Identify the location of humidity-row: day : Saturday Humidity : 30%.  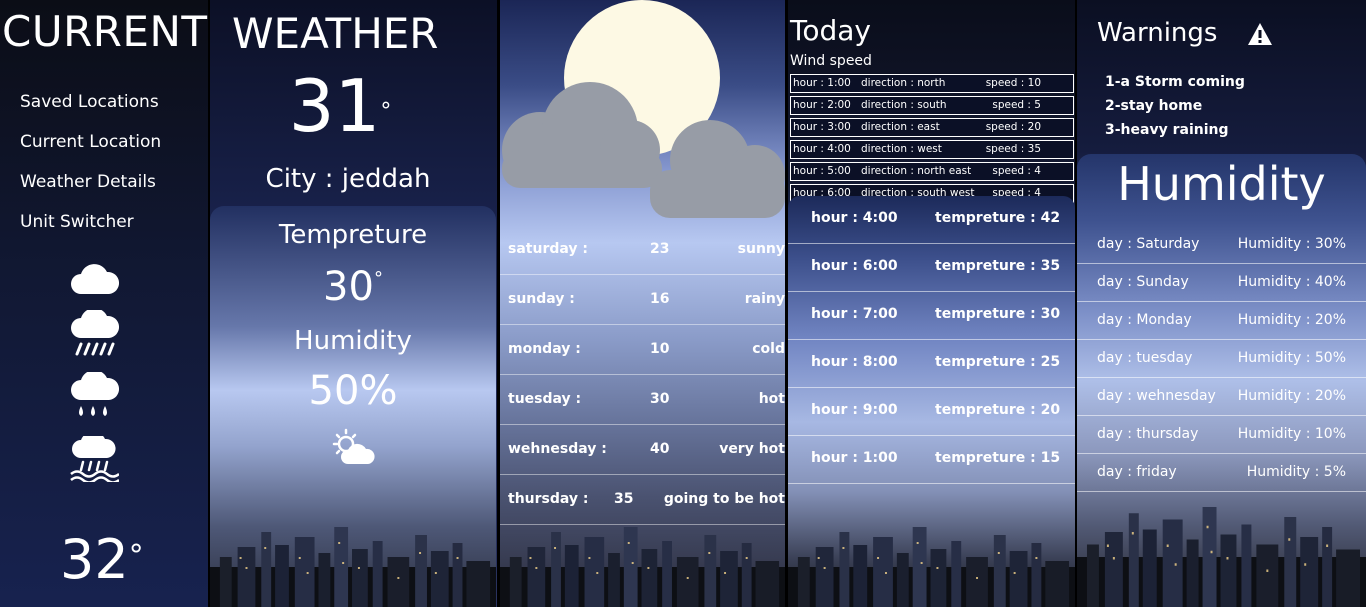
(1221, 245).